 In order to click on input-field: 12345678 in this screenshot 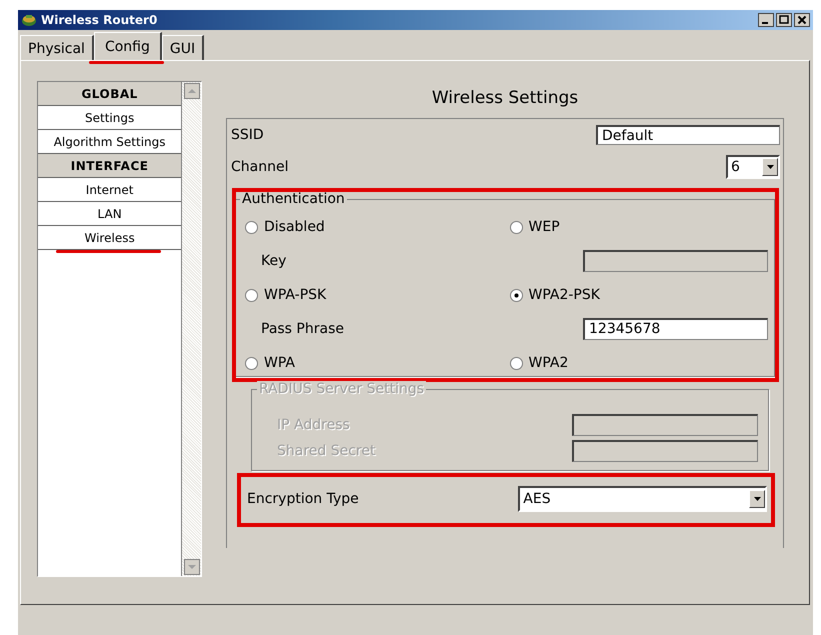, I will do `click(675, 329)`.